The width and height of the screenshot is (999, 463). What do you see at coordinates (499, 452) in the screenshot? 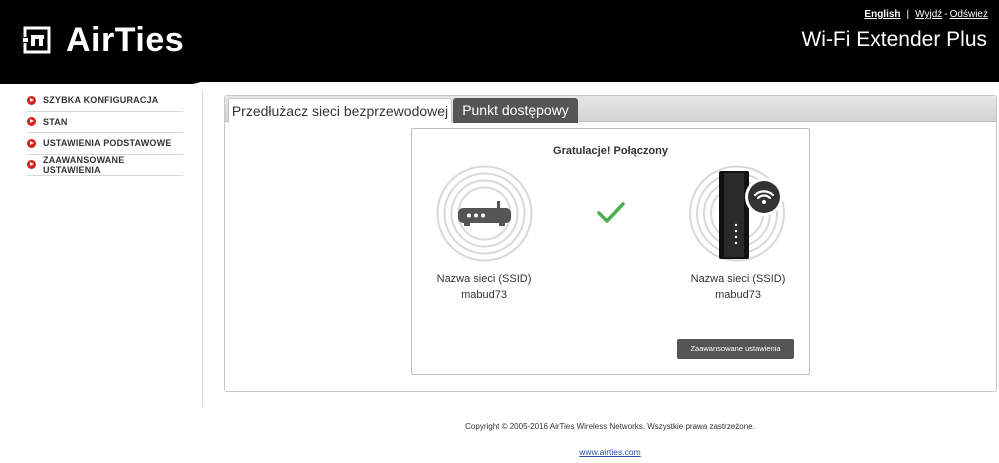
I see `footer: www.airties.com` at bounding box center [499, 452].